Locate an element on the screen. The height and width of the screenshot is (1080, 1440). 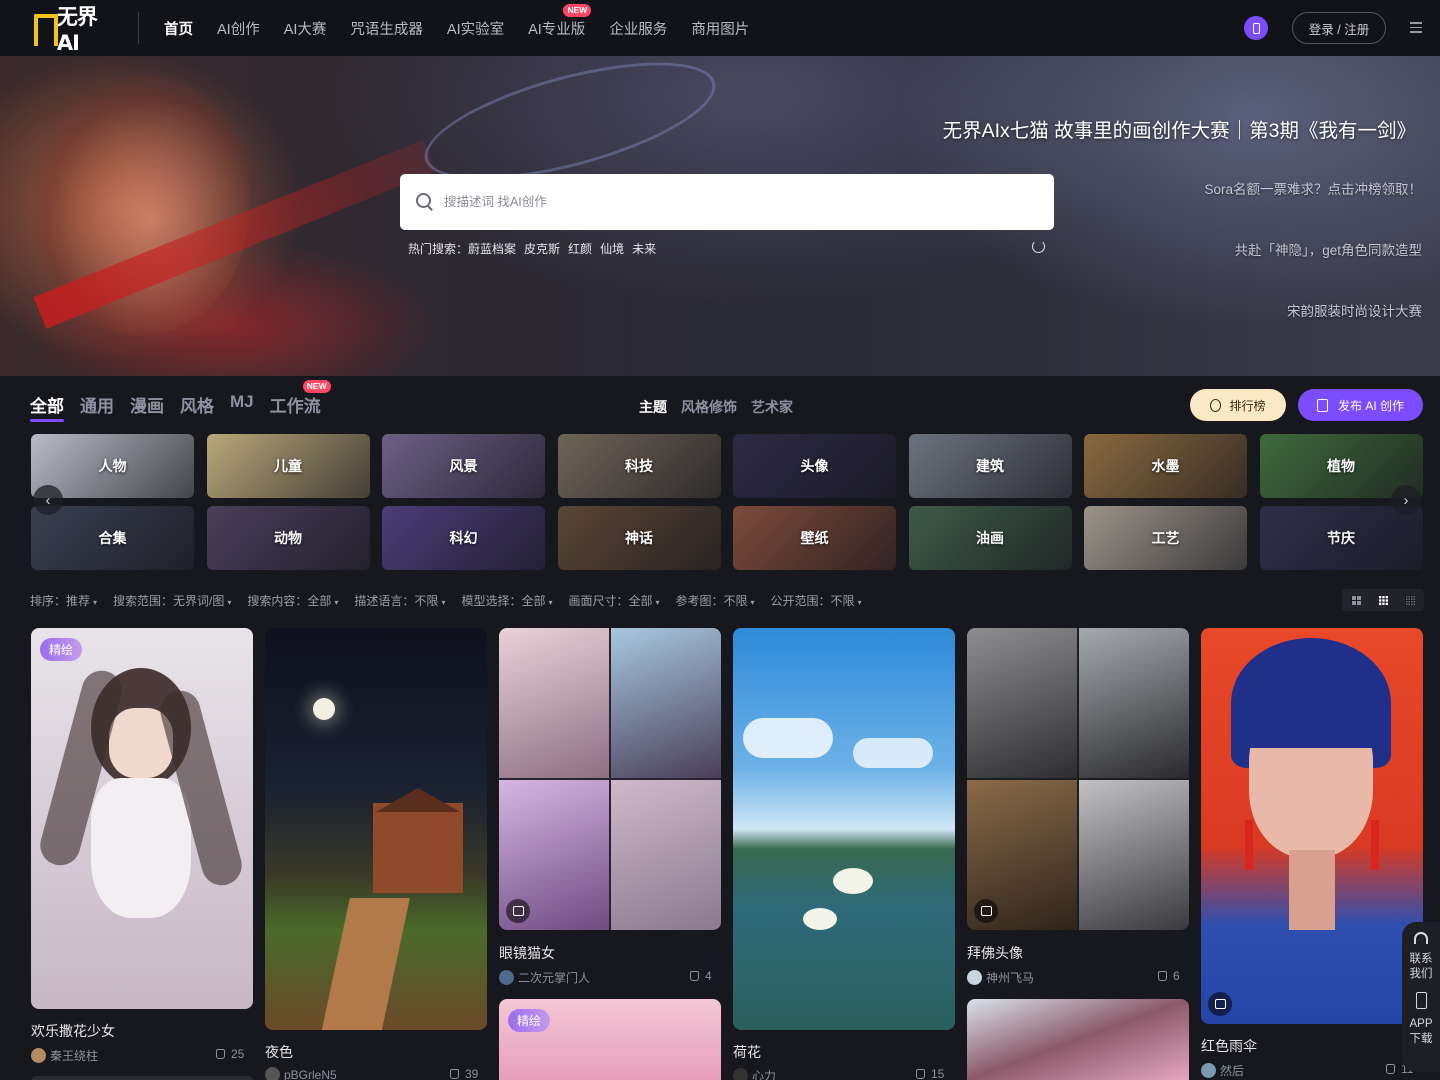
card-title: 夜色 is located at coordinates (279, 1052).